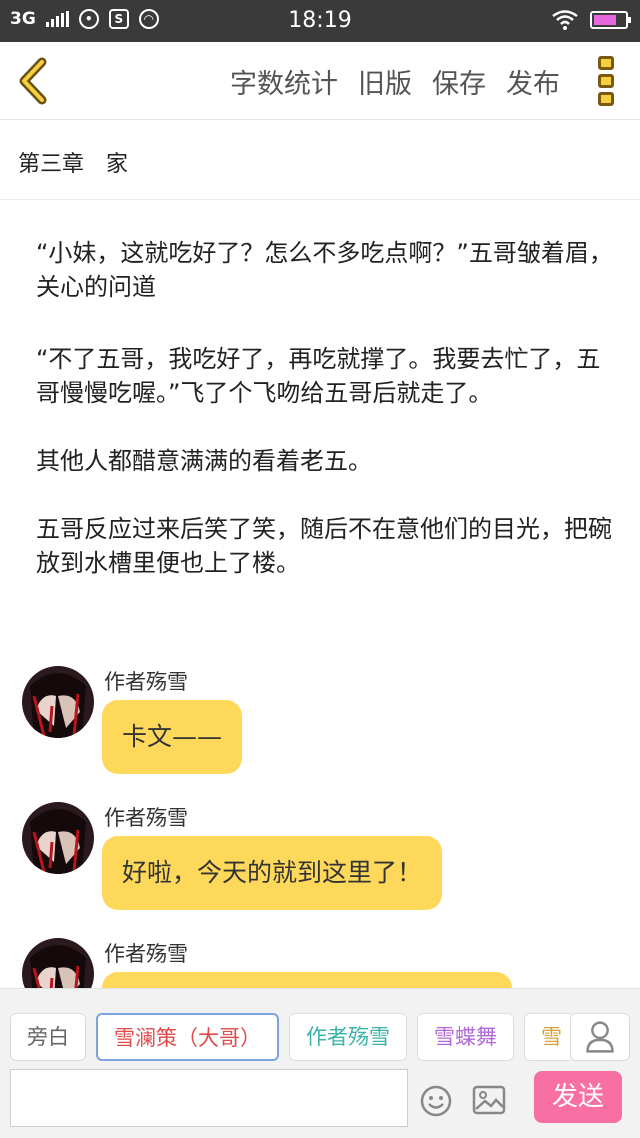 The width and height of the screenshot is (640, 1138). What do you see at coordinates (533, 81) in the screenshot?
I see `publish-button: 发布` at bounding box center [533, 81].